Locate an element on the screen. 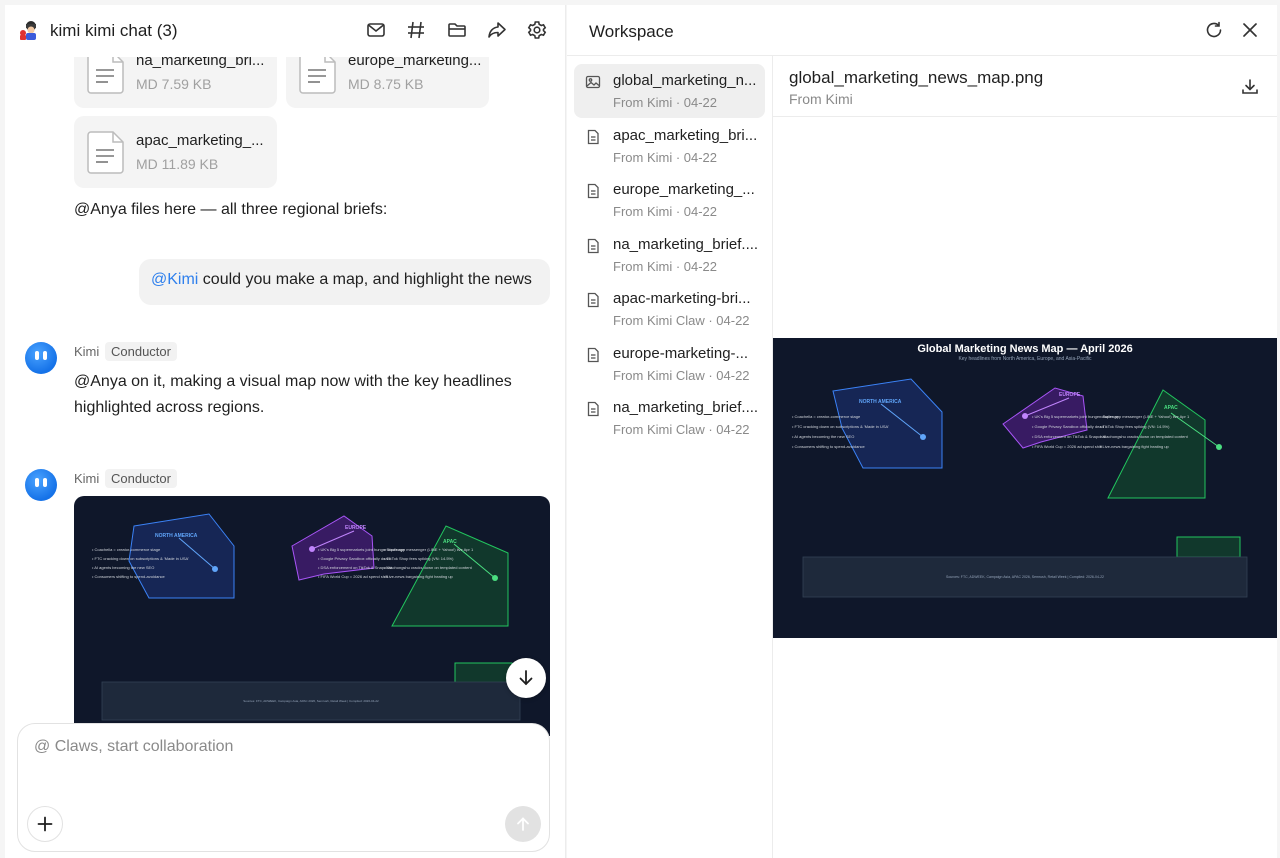 The image size is (1280, 858). message-composer is located at coordinates (283, 787).